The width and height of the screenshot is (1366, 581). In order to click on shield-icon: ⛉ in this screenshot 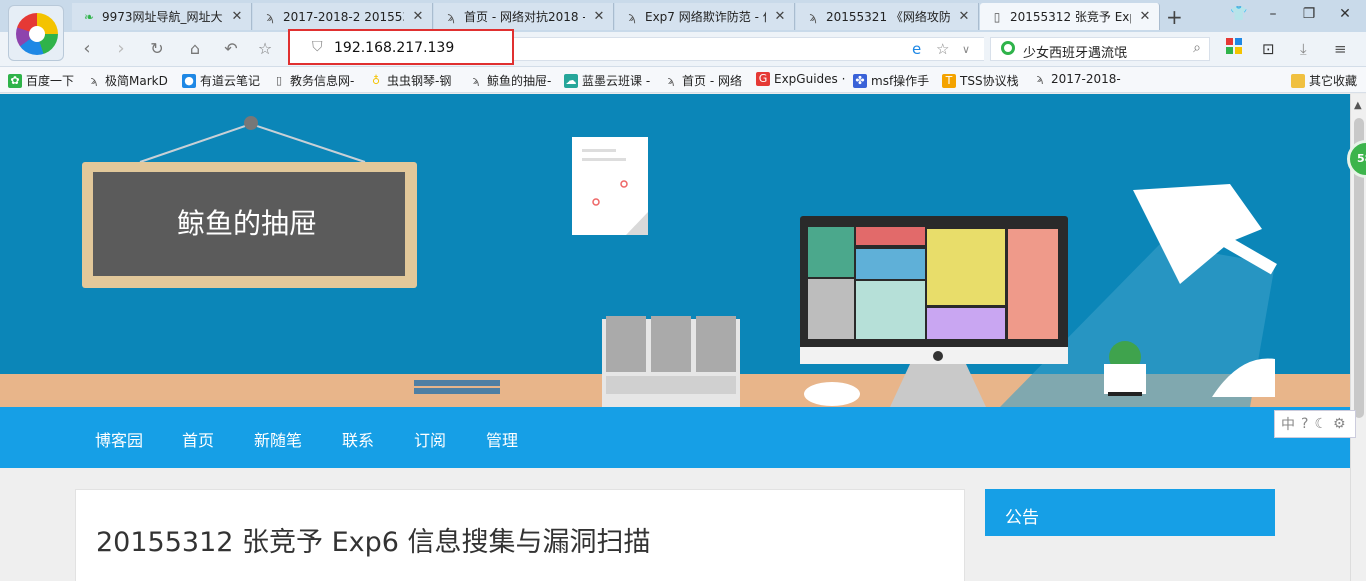, I will do `click(317, 47)`.